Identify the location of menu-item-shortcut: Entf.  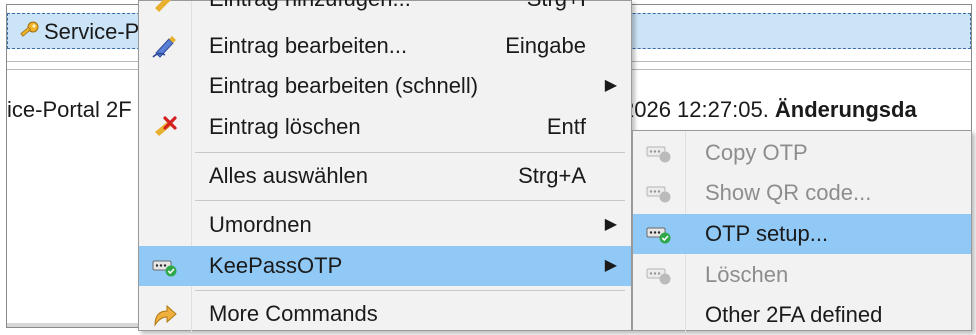
(566, 126).